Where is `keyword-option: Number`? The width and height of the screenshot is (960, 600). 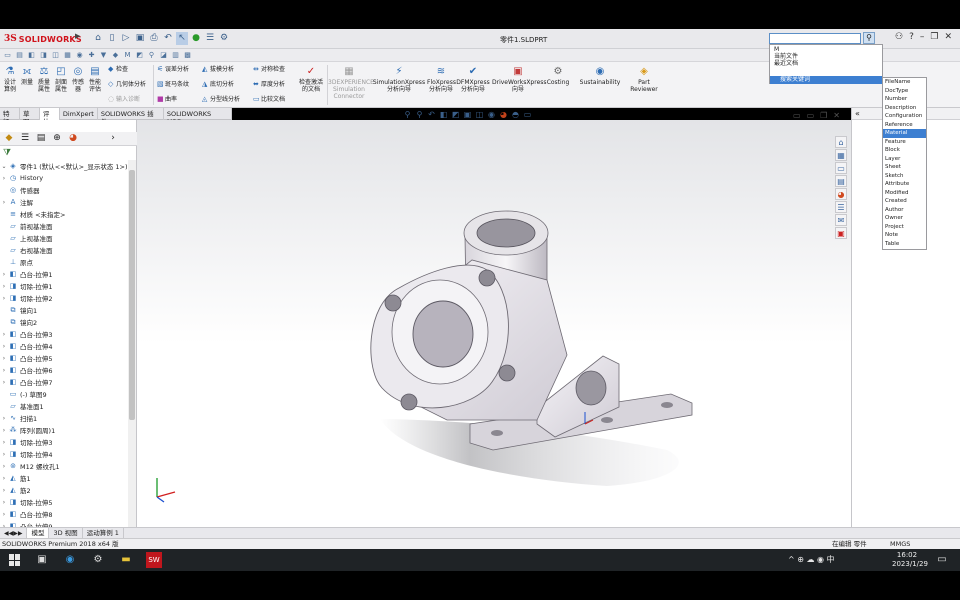 keyword-option: Number is located at coordinates (904, 99).